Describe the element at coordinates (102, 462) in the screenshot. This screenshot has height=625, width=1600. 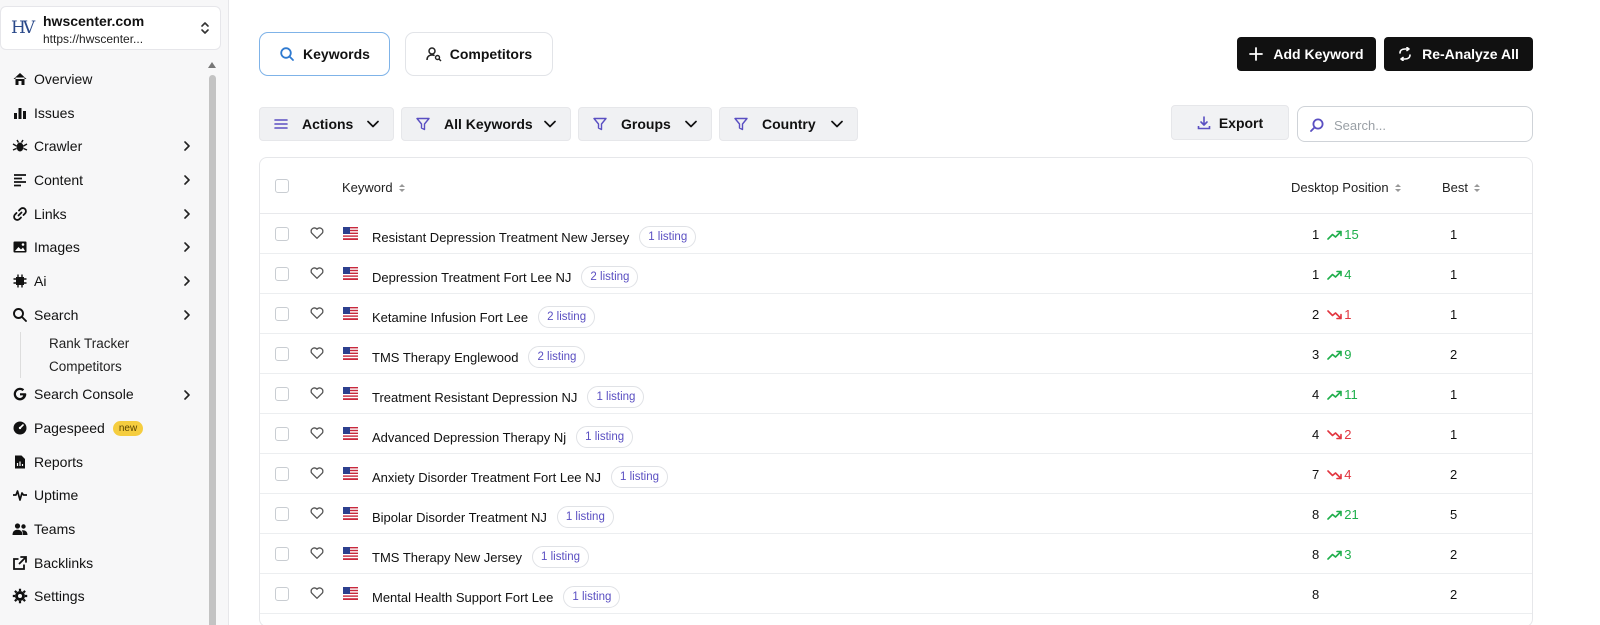
I see `sidebar-item-reports: Reports` at that location.